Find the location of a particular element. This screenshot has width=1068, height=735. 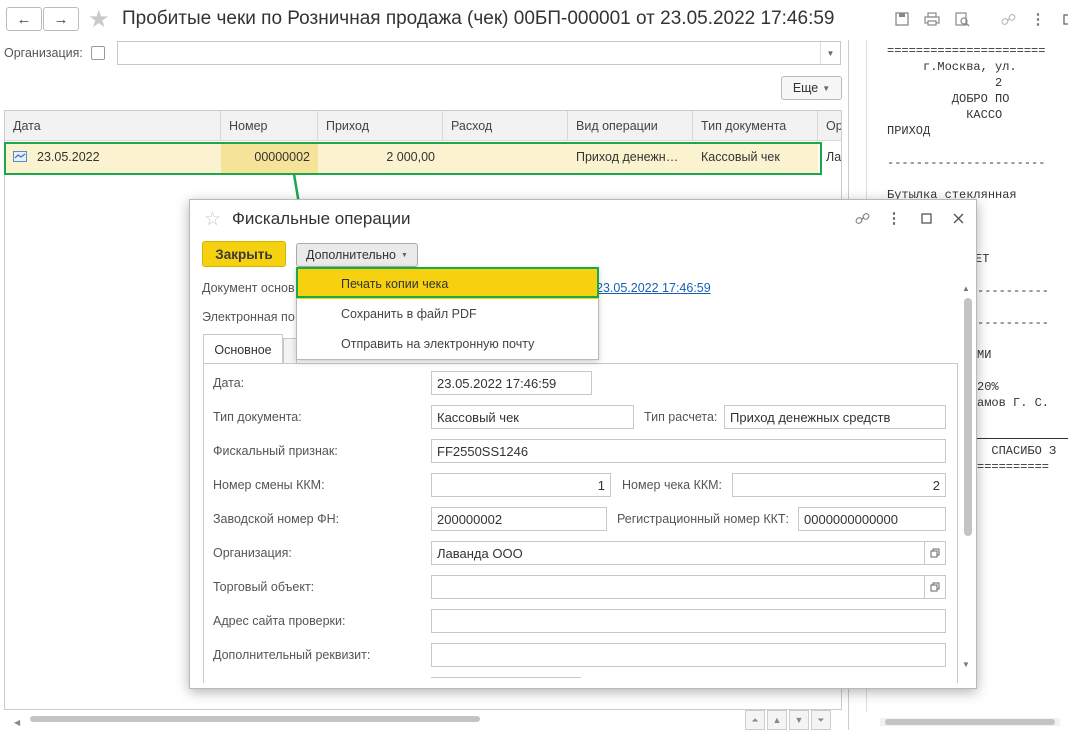

shift-number-field: 1 is located at coordinates (521, 485).